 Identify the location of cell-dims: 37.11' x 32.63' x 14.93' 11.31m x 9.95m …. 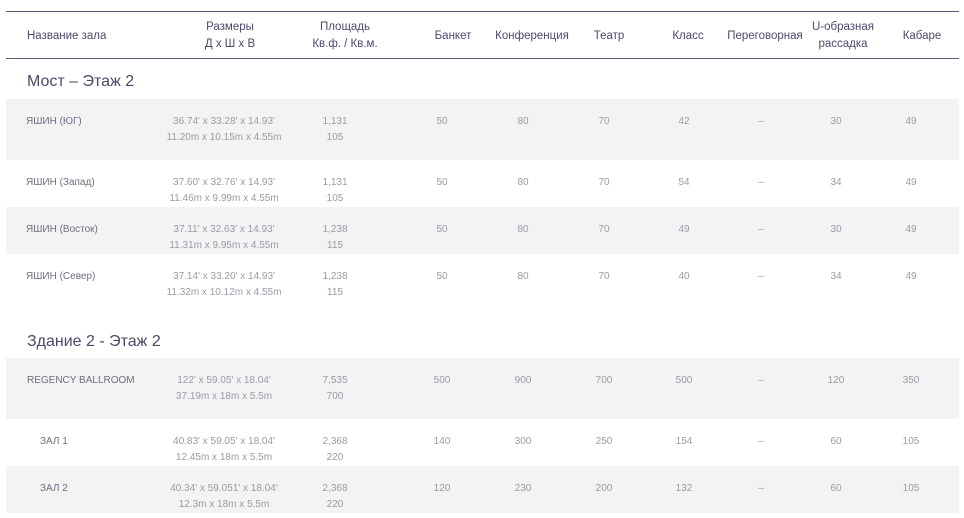
(224, 237).